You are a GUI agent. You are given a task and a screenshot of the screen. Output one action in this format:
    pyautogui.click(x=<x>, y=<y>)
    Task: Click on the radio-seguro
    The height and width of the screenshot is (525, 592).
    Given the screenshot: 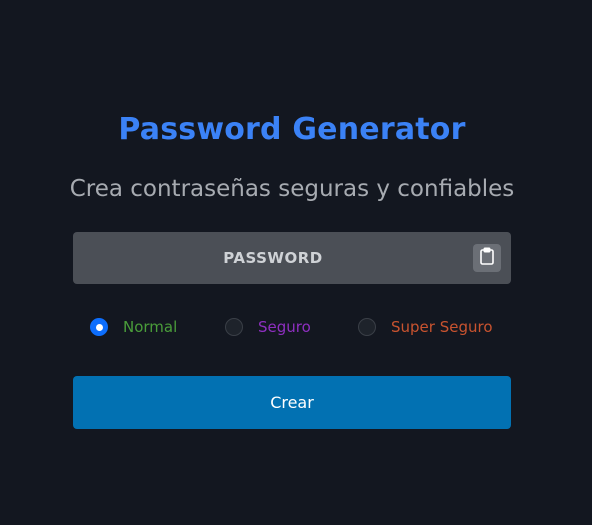 What is the action you would take?
    pyautogui.click(x=234, y=327)
    